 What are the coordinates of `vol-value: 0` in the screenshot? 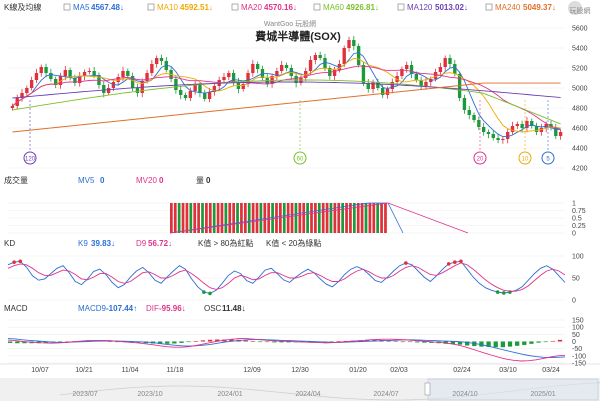 It's located at (208, 180).